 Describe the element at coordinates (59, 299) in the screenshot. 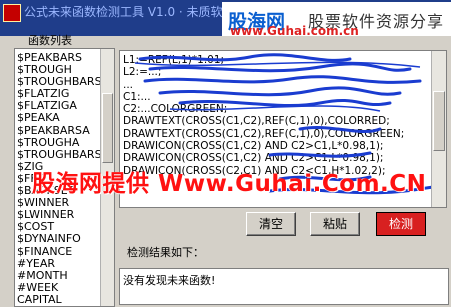

I see `function-list-item: CAPITAL` at that location.